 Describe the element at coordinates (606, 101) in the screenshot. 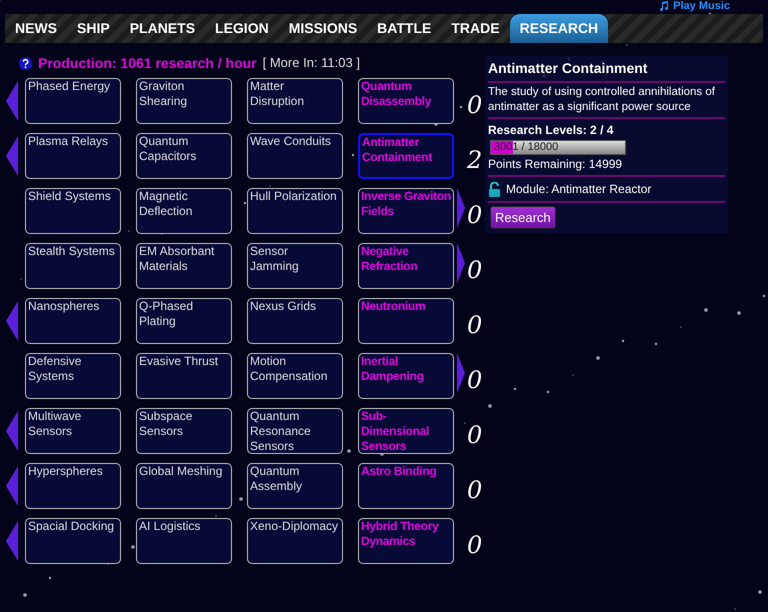

I see `detail-description: The study of using controlled annihilations of antimatter as a significant power source` at that location.